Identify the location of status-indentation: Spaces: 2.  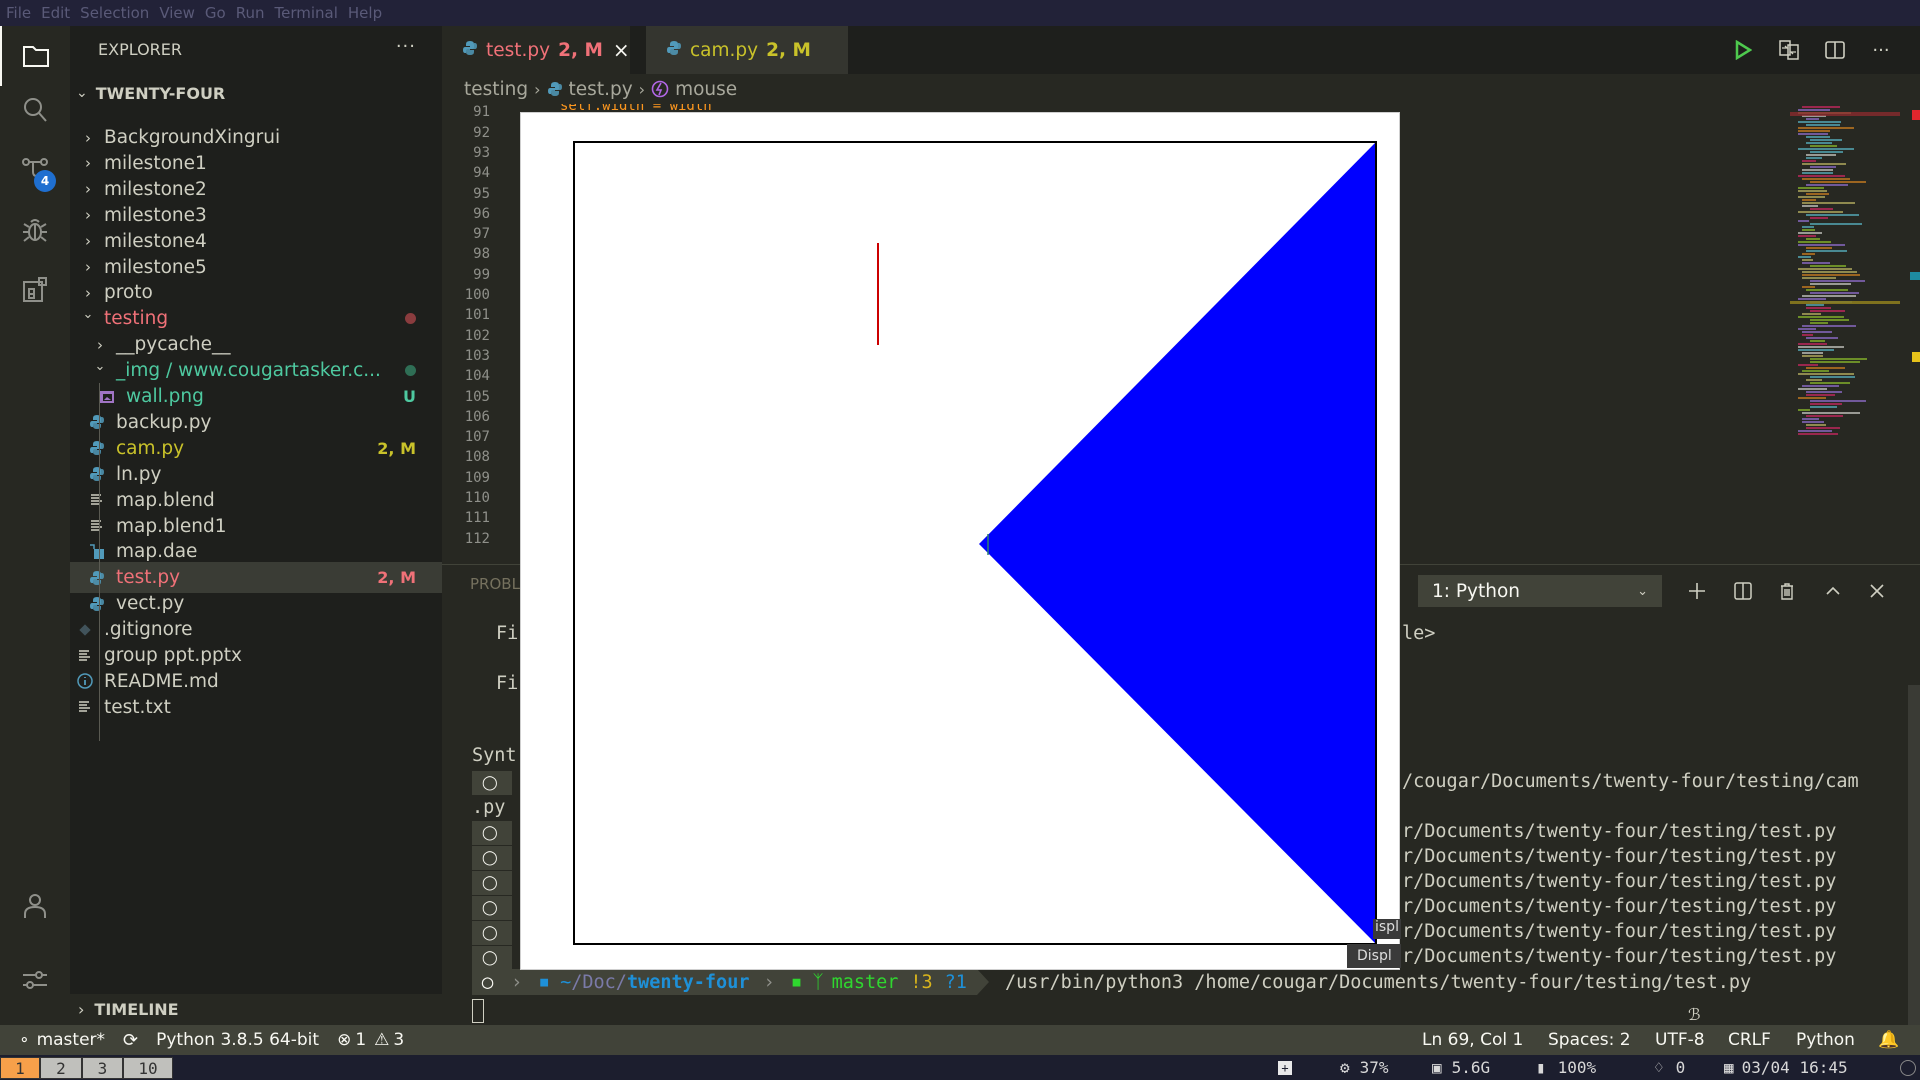
(1589, 1040).